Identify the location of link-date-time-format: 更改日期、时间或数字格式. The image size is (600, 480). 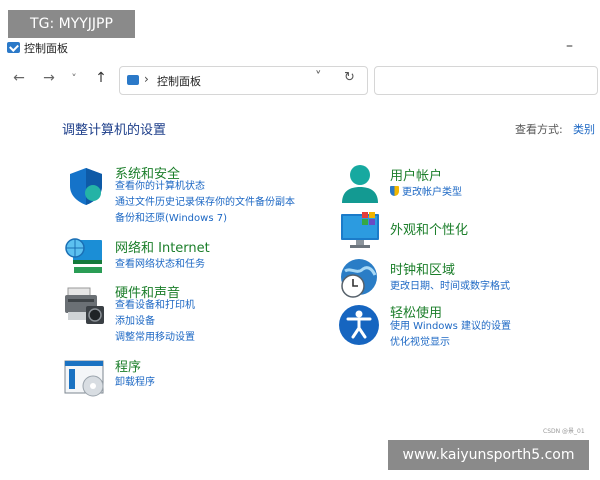
(450, 287).